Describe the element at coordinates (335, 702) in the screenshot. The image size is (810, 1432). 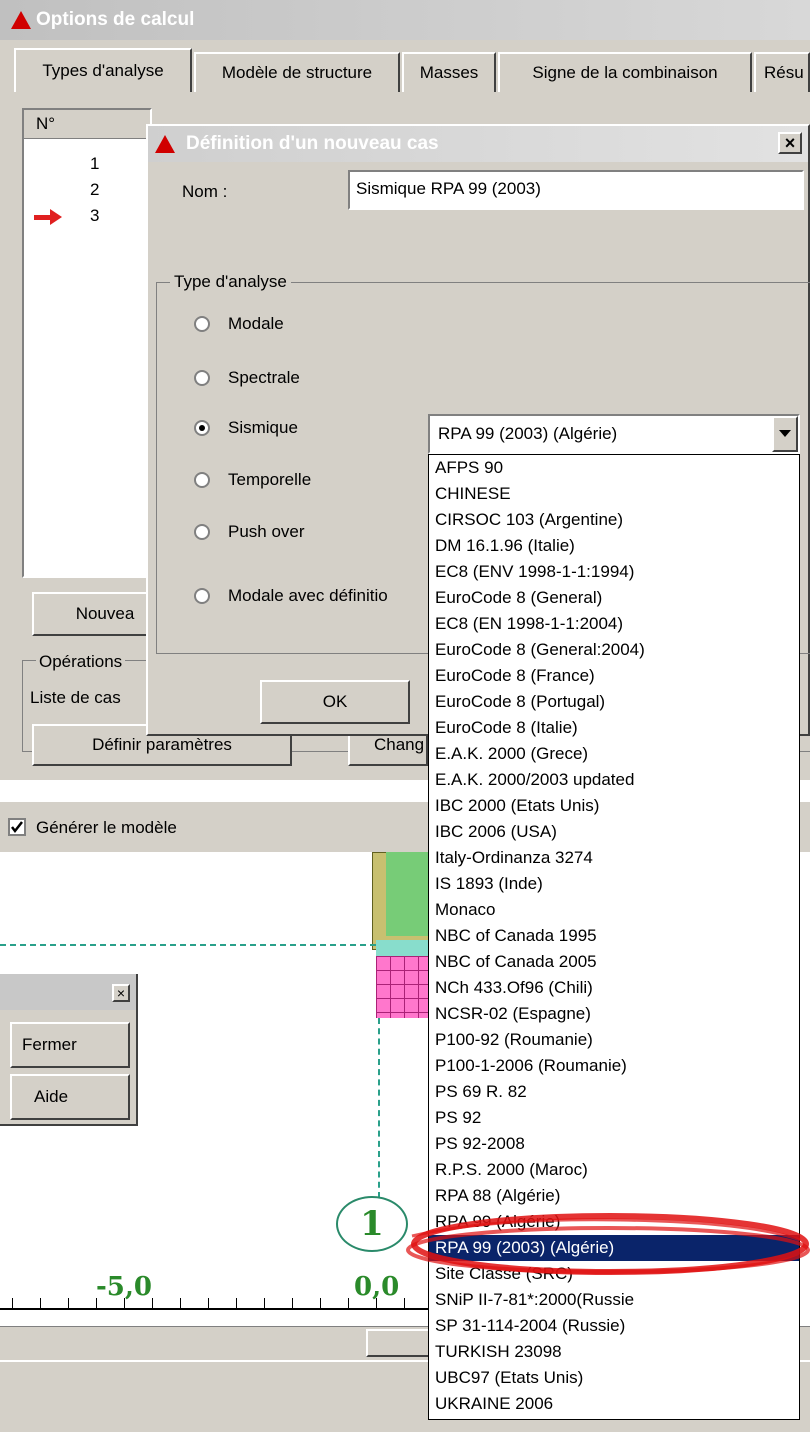
I see `ok-button: OK` at that location.